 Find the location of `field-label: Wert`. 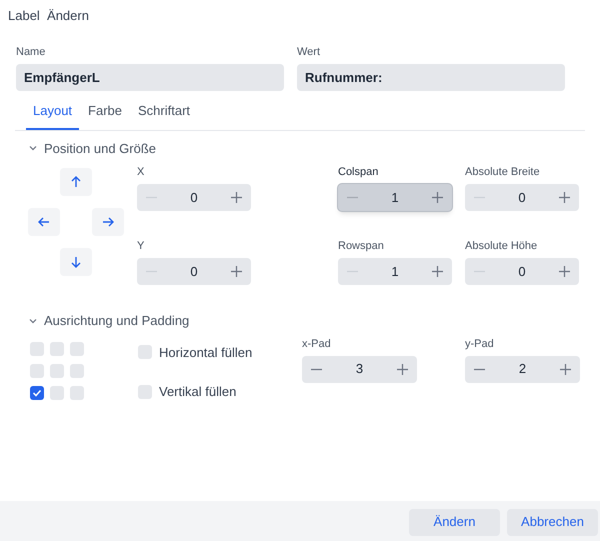

field-label: Wert is located at coordinates (309, 52).